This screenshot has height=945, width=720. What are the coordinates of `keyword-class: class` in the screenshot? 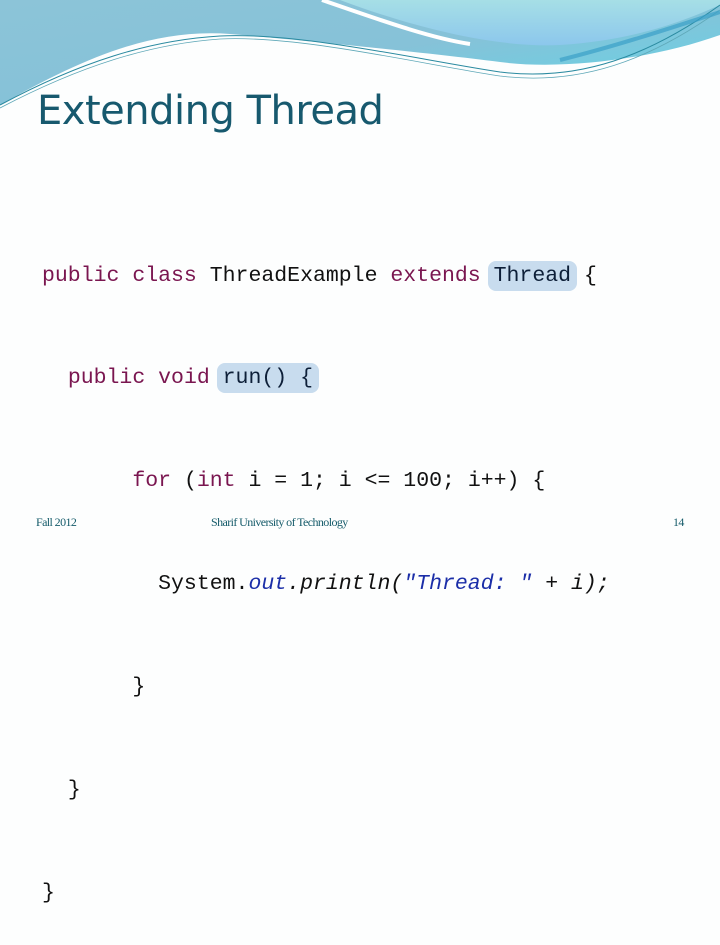 It's located at (164, 275).